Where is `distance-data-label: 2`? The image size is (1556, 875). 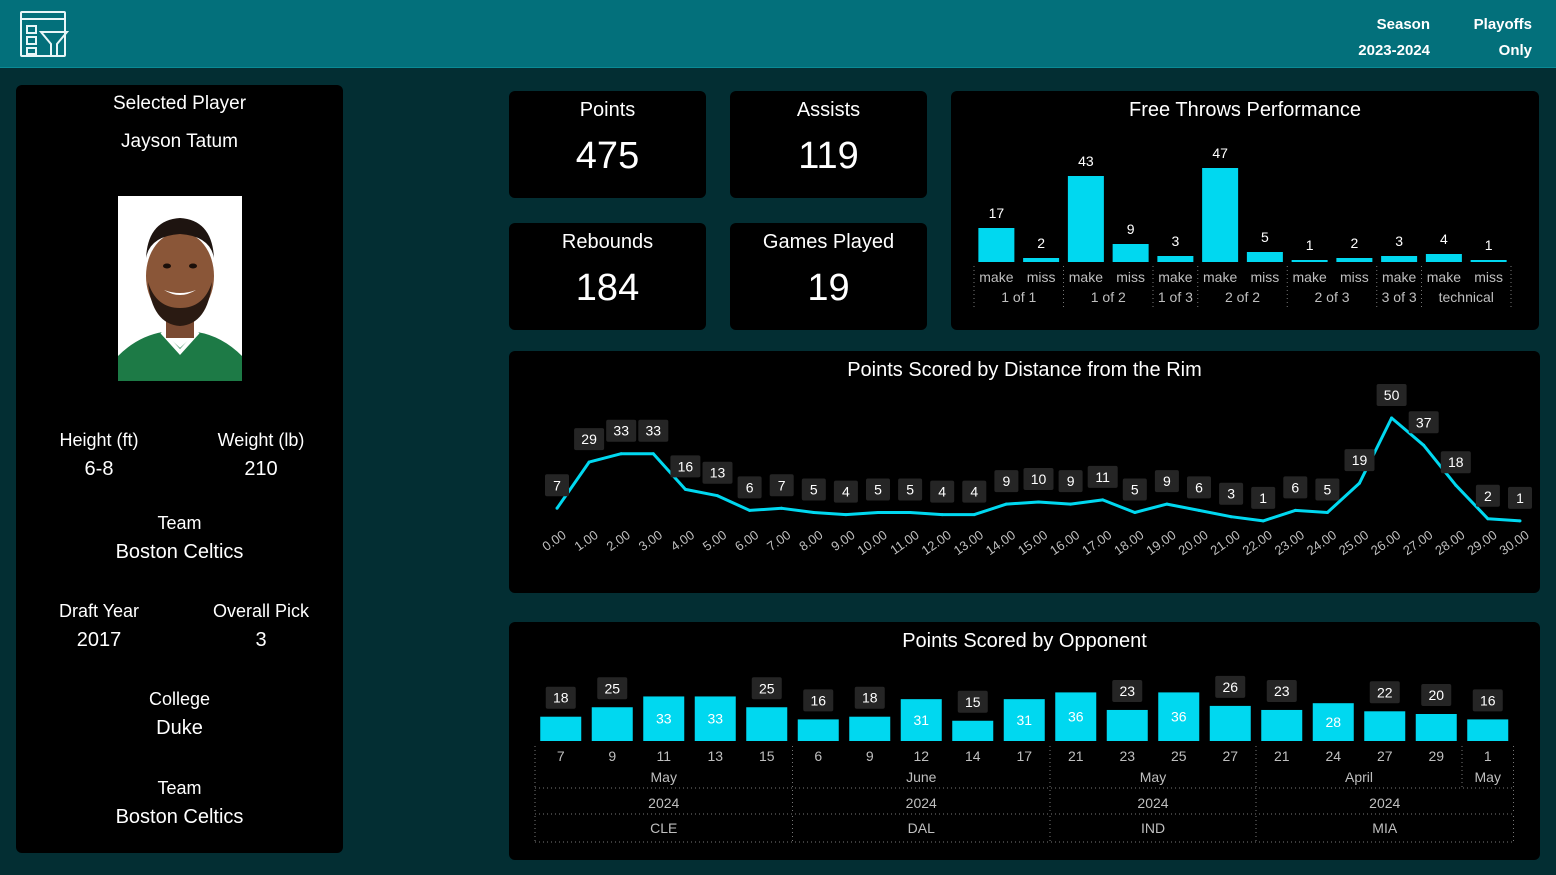 distance-data-label: 2 is located at coordinates (1488, 496).